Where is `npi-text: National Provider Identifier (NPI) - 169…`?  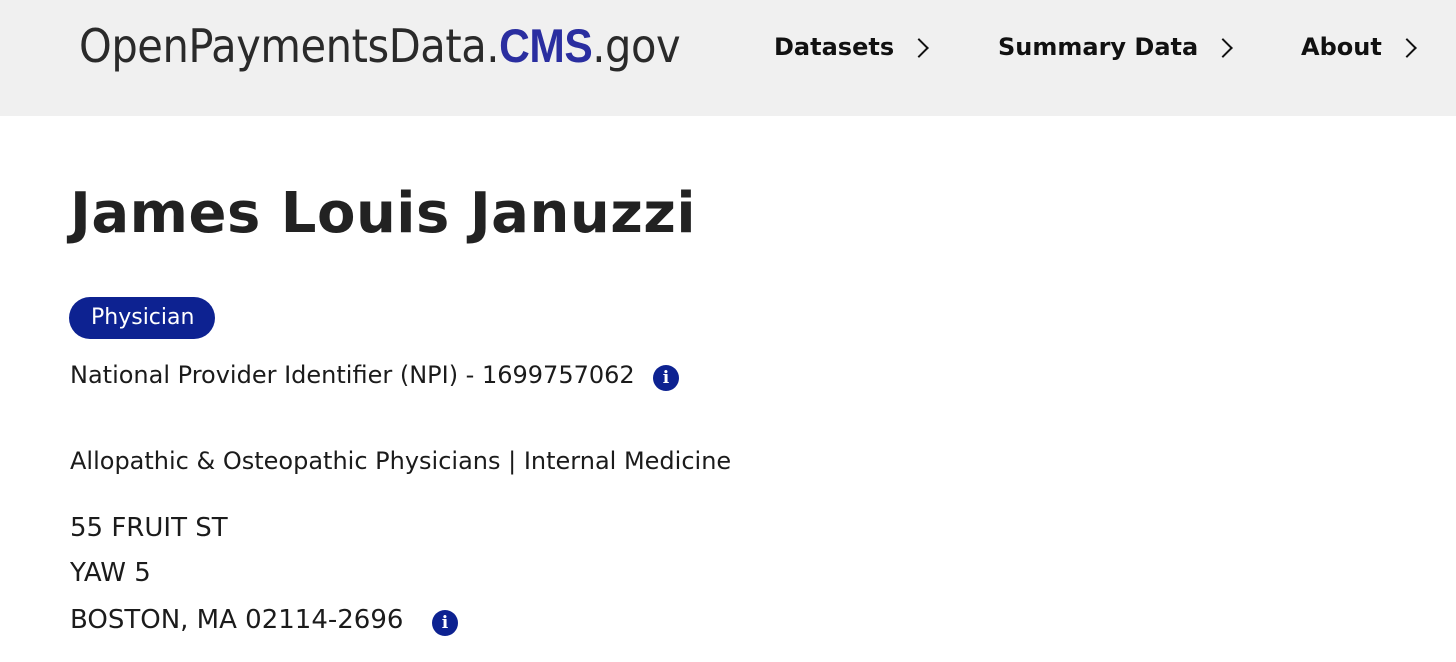
npi-text: National Provider Identifier (NPI) - 169… is located at coordinates (352, 375).